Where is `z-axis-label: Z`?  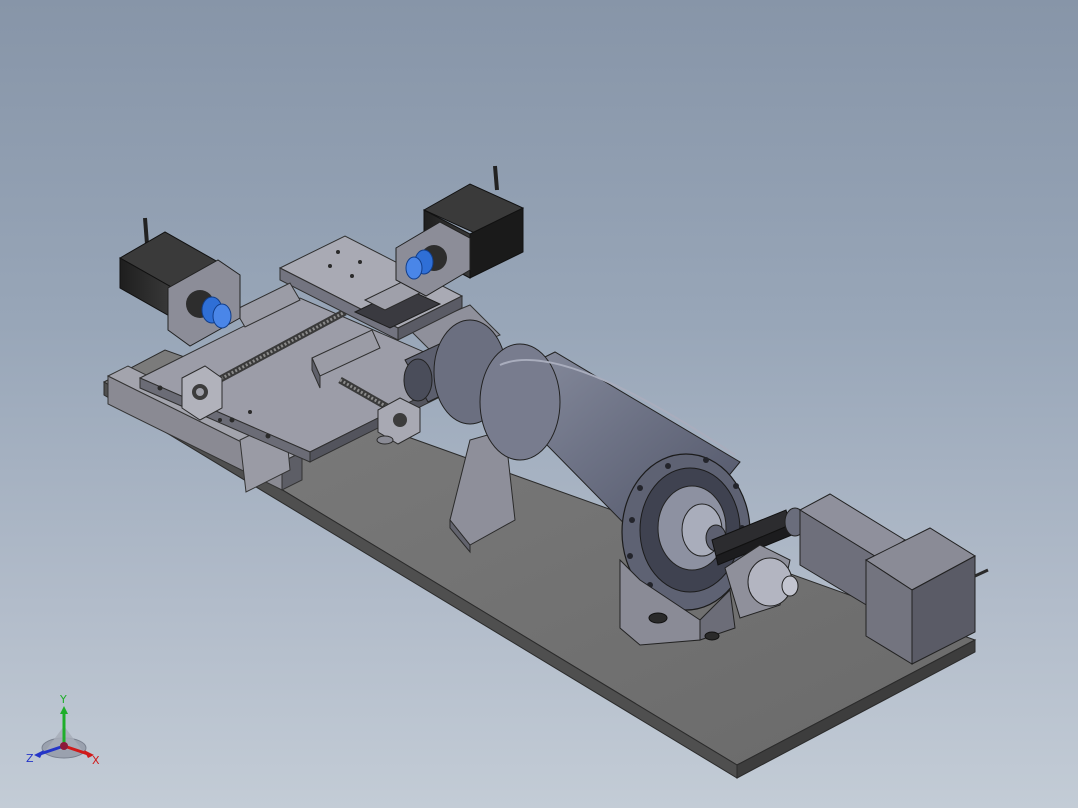
z-axis-label: Z is located at coordinates (30, 758).